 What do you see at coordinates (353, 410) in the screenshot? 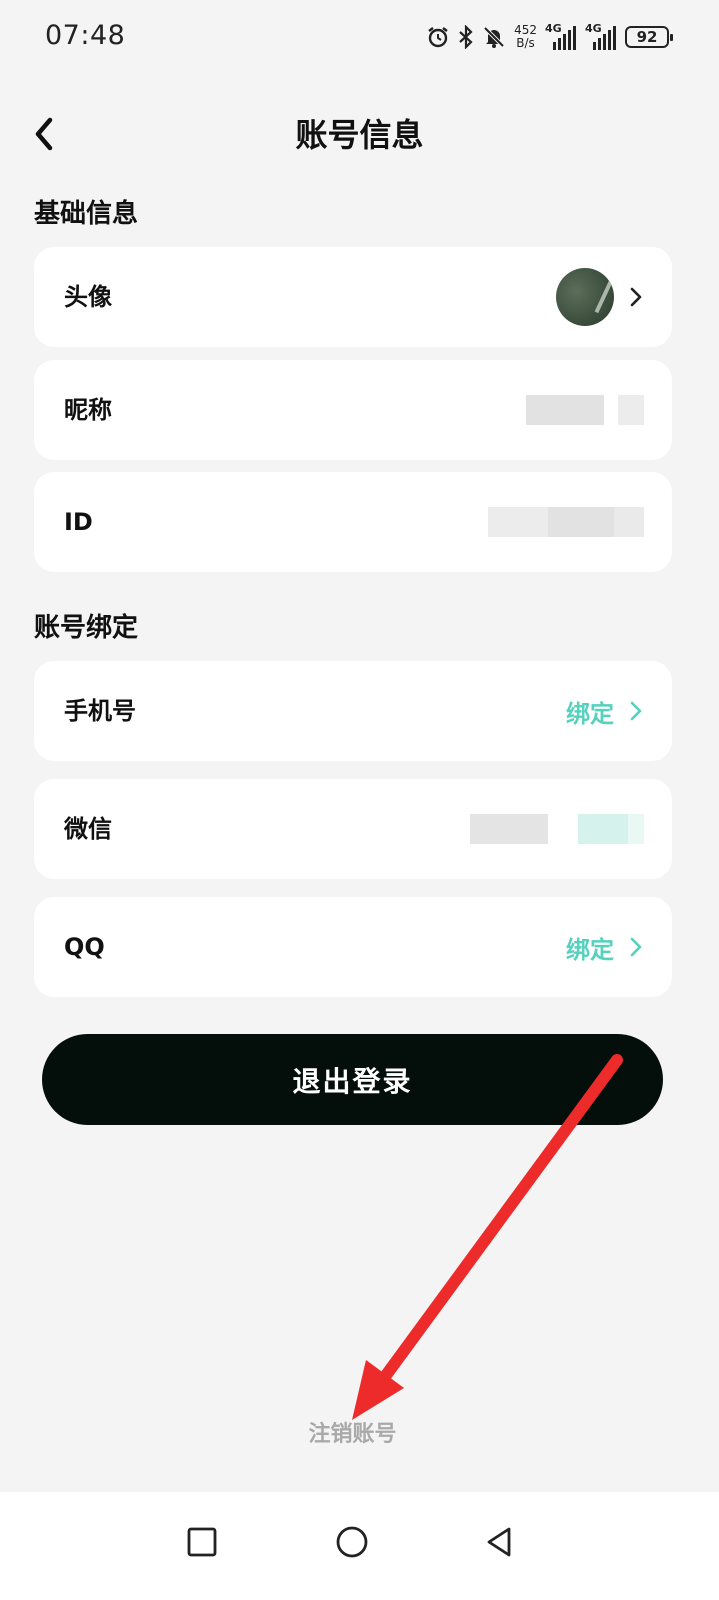
I see `row-nickname: 昵称` at bounding box center [353, 410].